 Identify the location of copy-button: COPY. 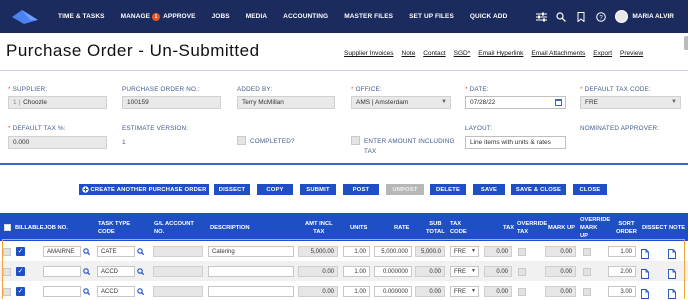
(275, 189).